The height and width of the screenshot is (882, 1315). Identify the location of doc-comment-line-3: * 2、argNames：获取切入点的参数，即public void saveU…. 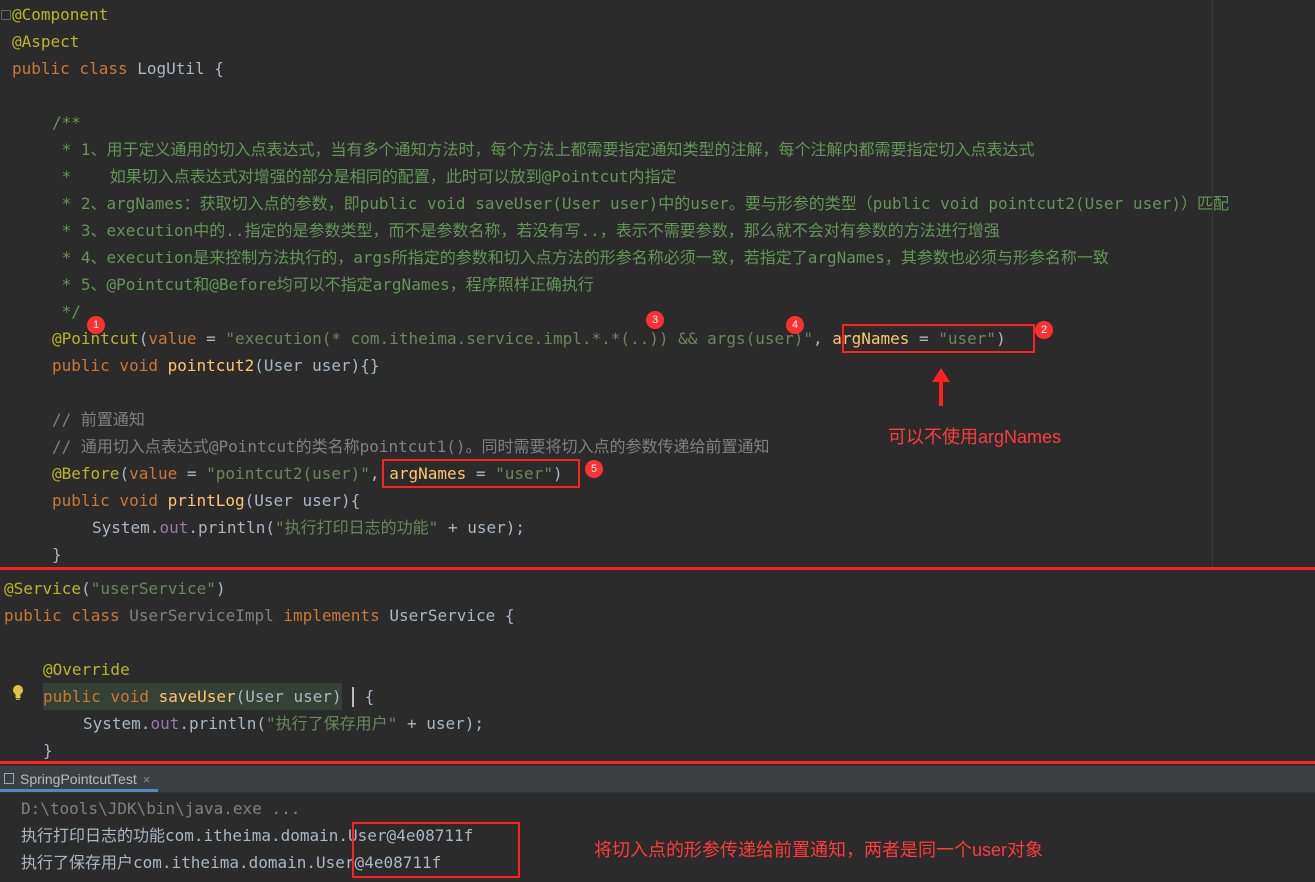
(640, 203).